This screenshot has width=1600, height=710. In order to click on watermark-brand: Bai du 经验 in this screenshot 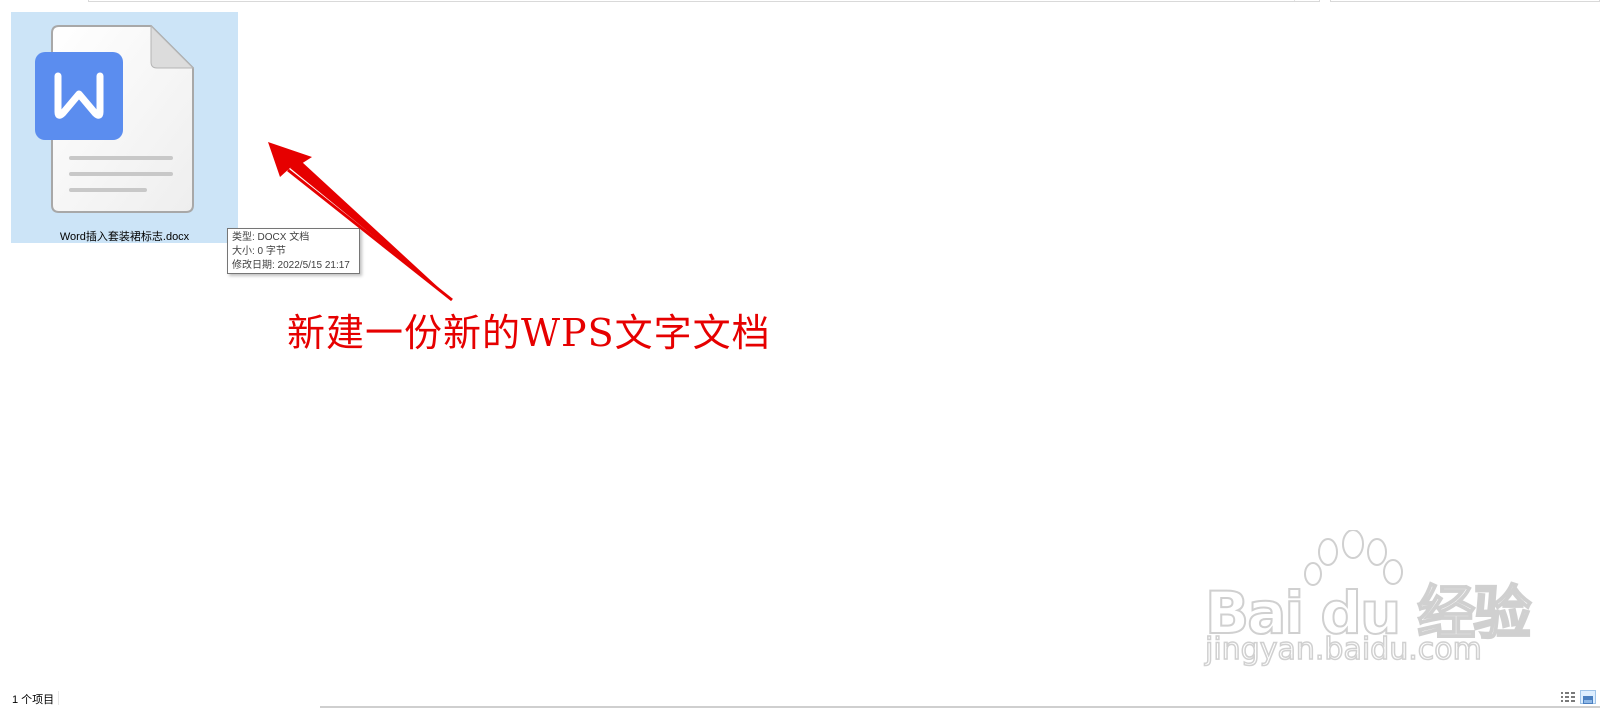, I will do `click(1368, 613)`.